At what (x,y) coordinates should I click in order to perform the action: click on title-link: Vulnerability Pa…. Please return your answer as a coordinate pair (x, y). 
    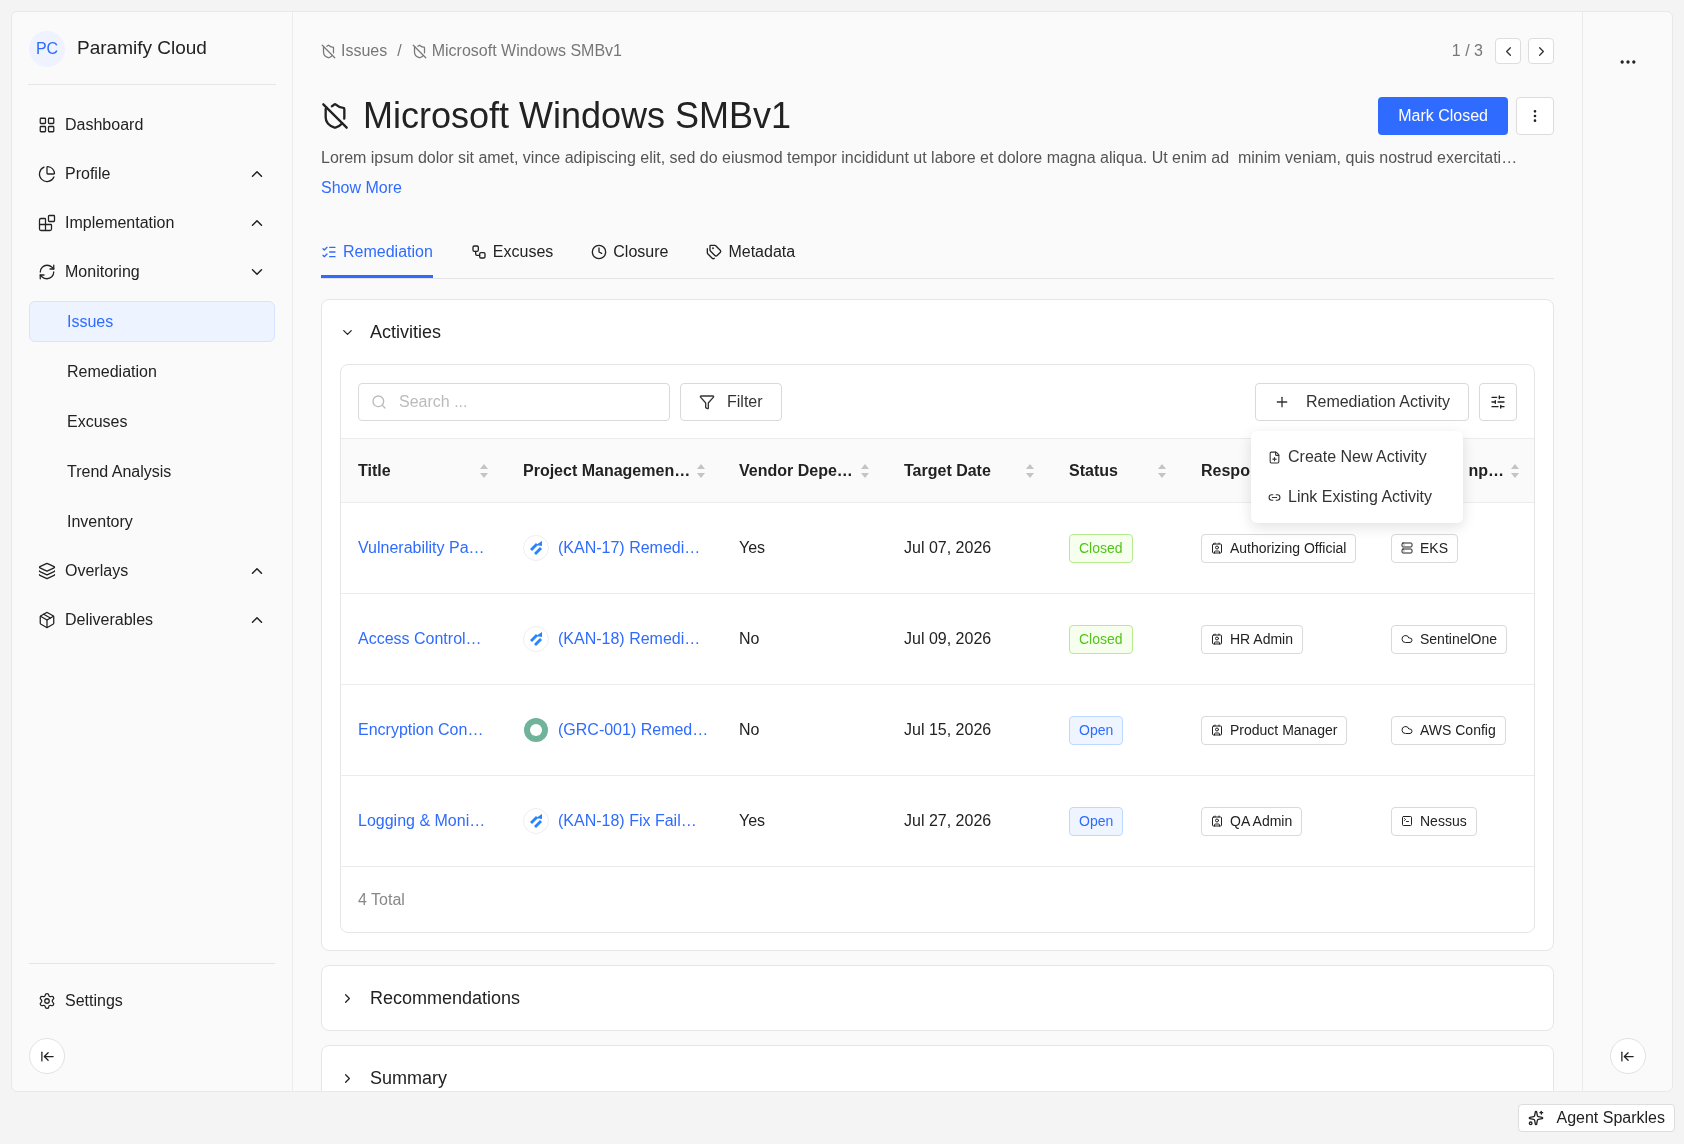
    Looking at the image, I should click on (421, 547).